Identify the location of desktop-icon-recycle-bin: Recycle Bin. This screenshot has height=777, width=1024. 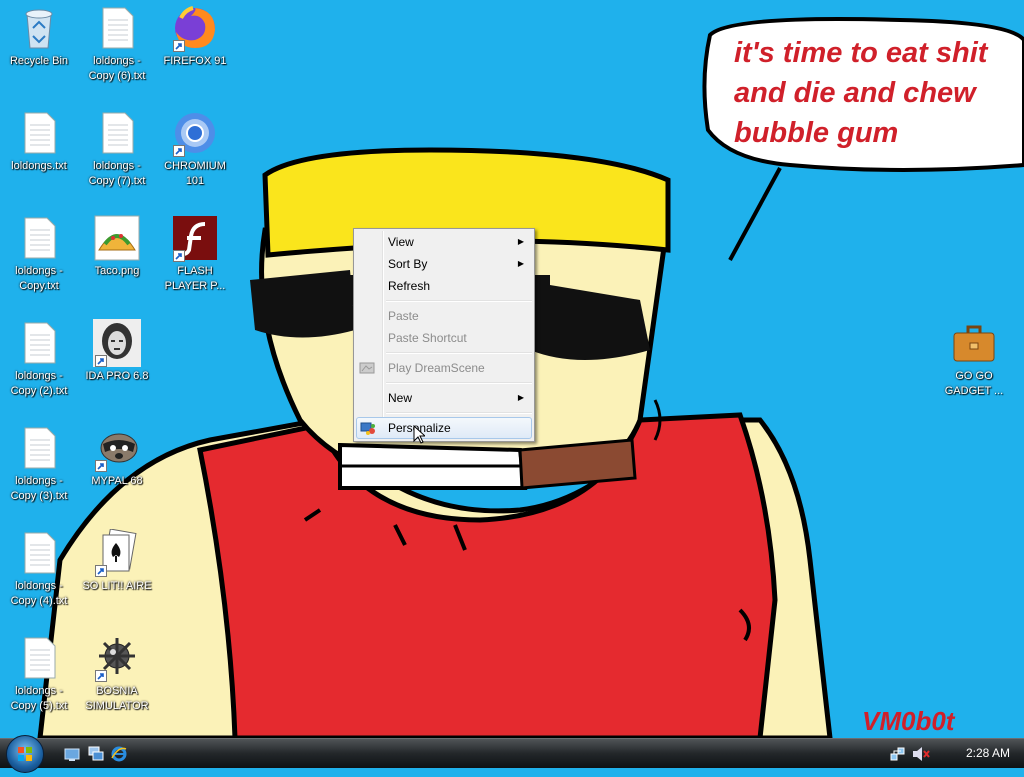
(39, 36).